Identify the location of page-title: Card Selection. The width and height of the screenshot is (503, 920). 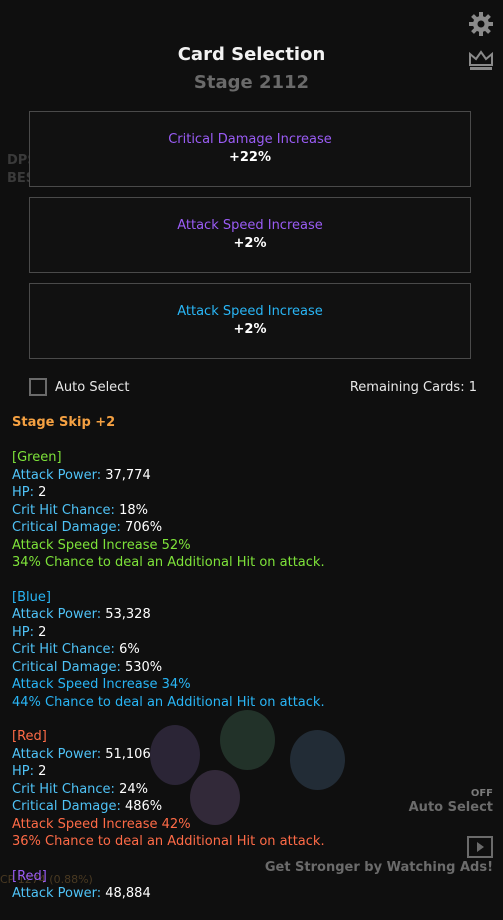
(251, 54).